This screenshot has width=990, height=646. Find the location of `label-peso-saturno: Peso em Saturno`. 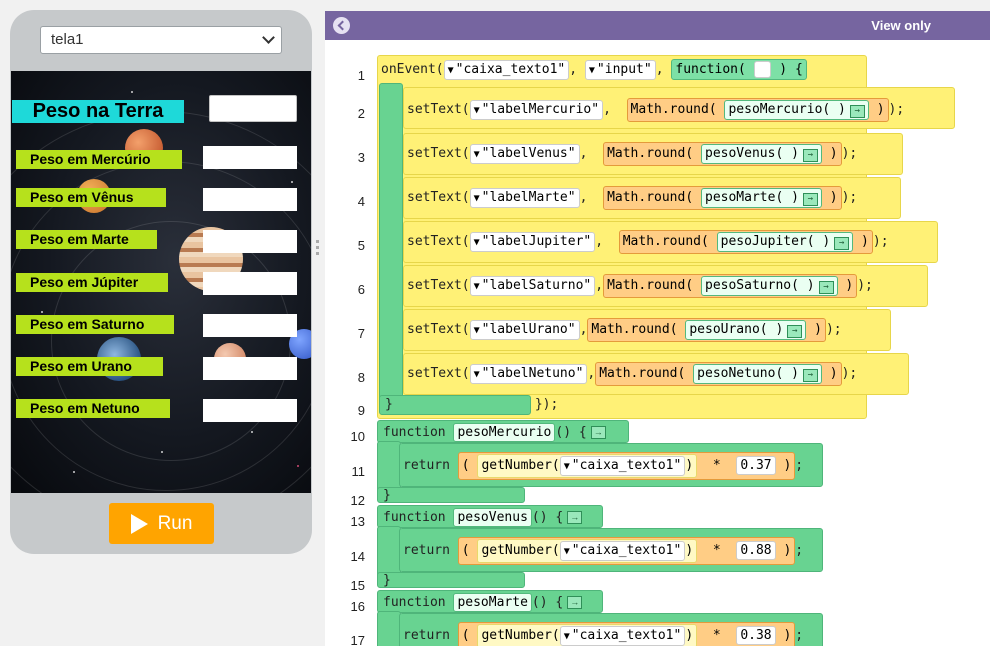

label-peso-saturno: Peso em Saturno is located at coordinates (95, 324).